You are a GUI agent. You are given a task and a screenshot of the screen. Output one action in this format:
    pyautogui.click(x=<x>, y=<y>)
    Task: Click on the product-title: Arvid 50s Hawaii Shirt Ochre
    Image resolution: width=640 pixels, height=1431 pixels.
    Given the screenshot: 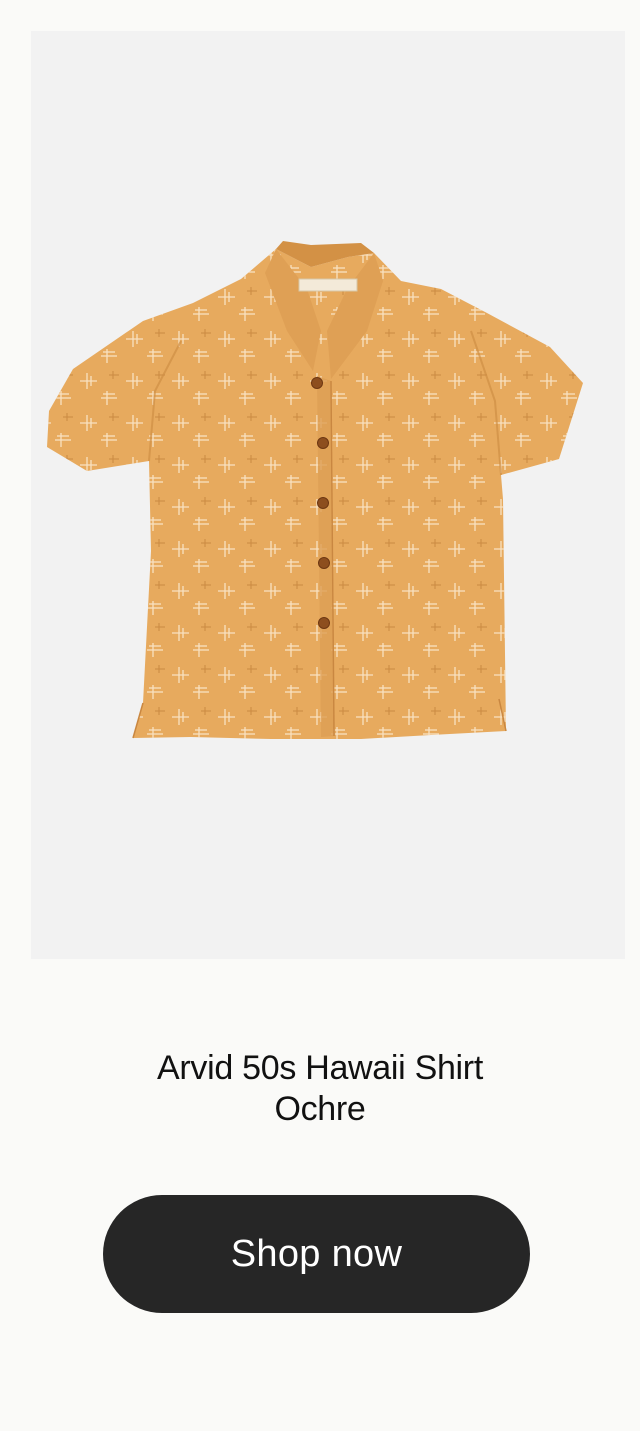 What is the action you would take?
    pyautogui.click(x=320, y=1089)
    